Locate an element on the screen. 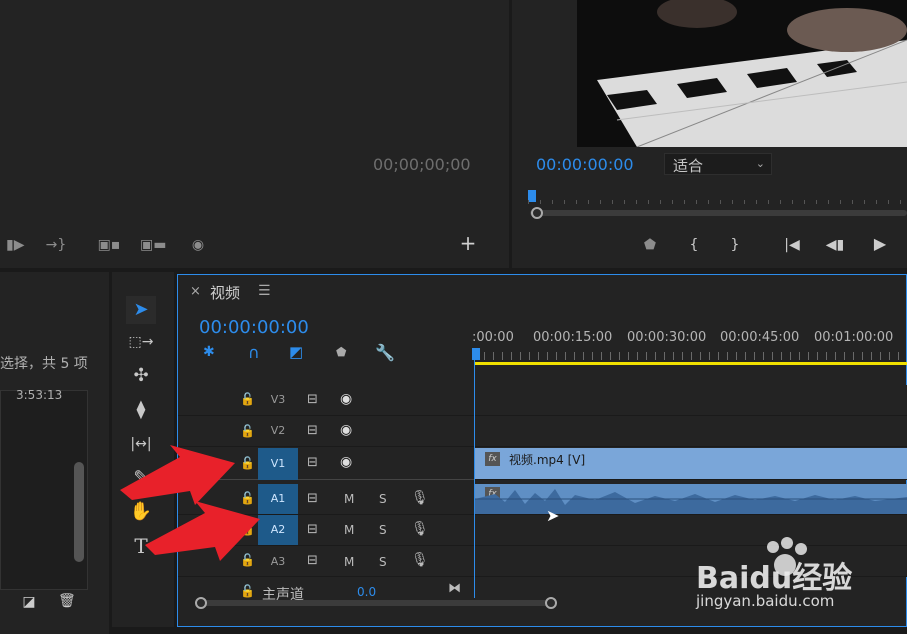 The height and width of the screenshot is (634, 907). ruler-label-2: 00:00:30:00 is located at coordinates (667, 337).